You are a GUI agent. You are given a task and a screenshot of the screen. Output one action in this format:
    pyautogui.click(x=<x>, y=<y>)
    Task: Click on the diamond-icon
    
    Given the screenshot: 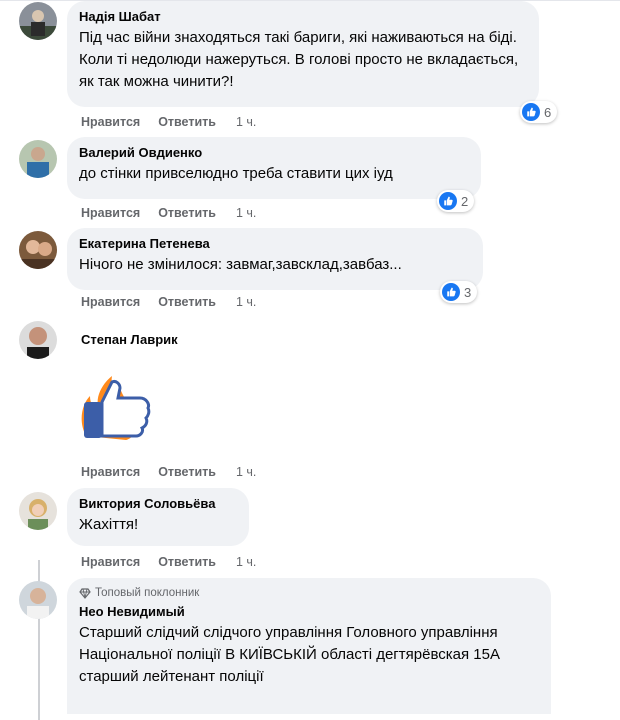 What is the action you would take?
    pyautogui.click(x=85, y=593)
    